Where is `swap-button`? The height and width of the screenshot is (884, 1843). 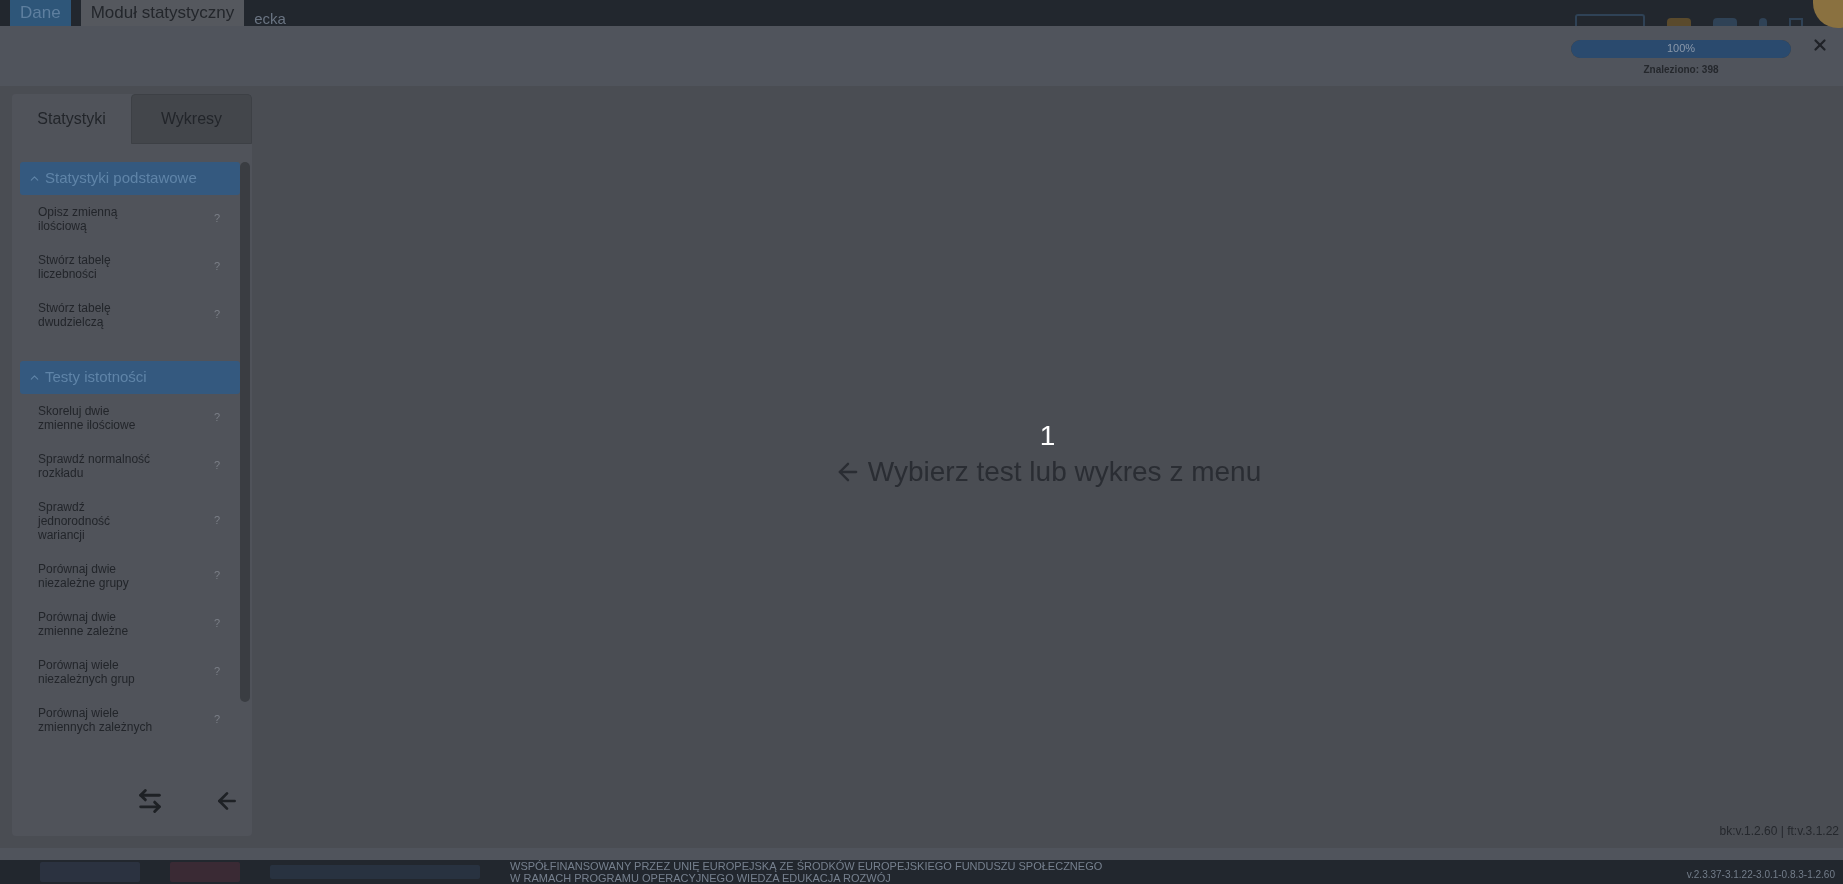 swap-button is located at coordinates (150, 800).